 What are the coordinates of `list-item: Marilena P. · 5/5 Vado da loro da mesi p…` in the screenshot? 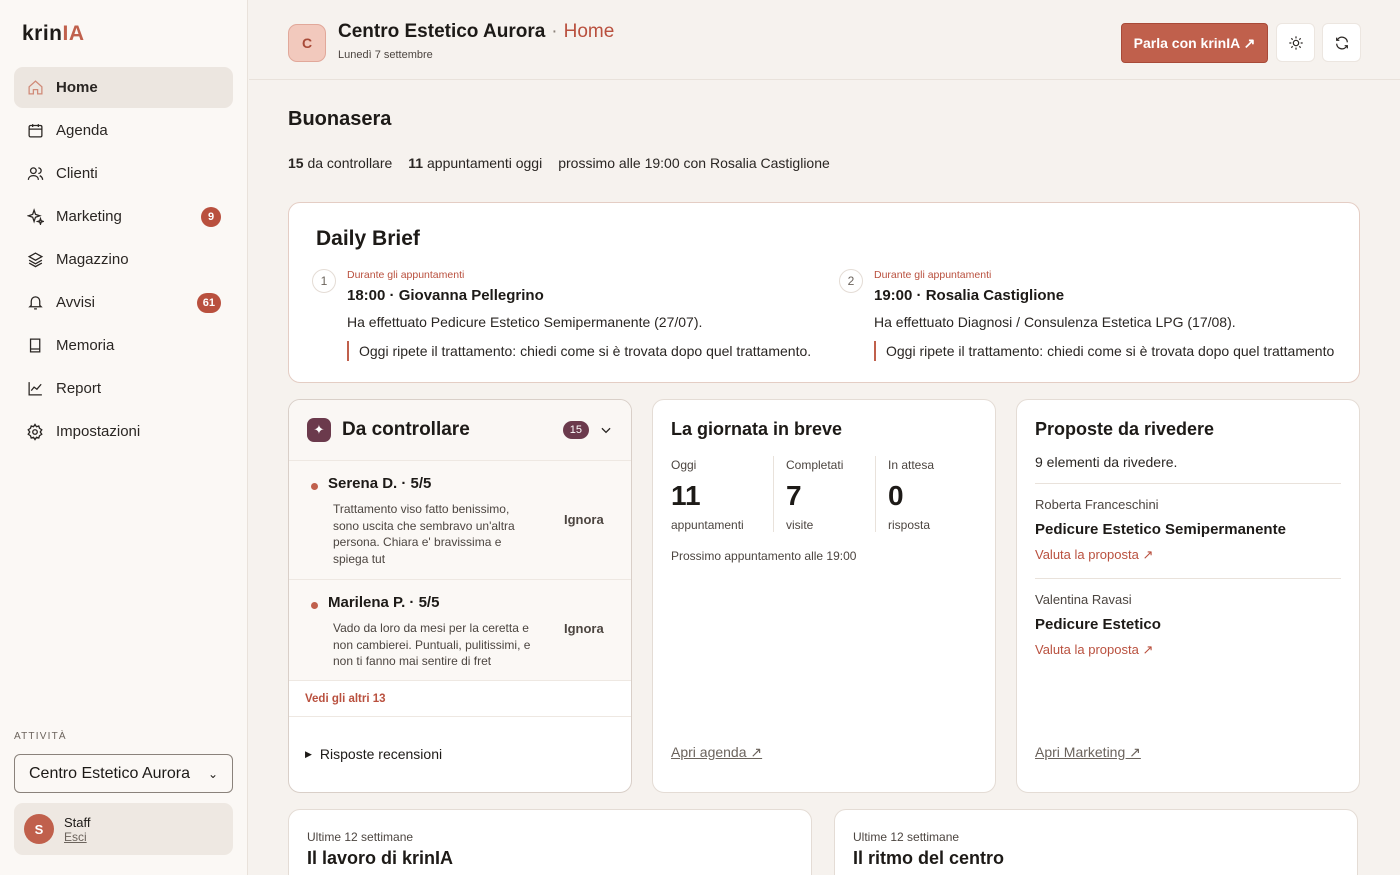 It's located at (460, 630).